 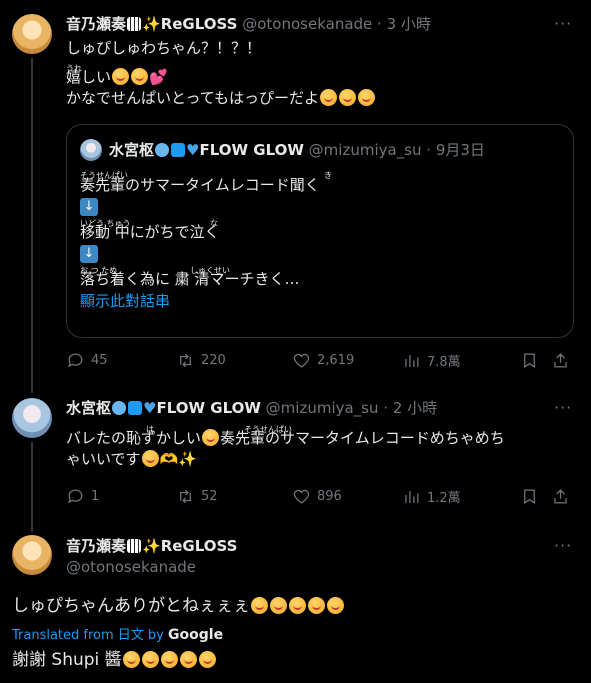 I want to click on timestamp: · 3 小時, so click(x=404, y=24).